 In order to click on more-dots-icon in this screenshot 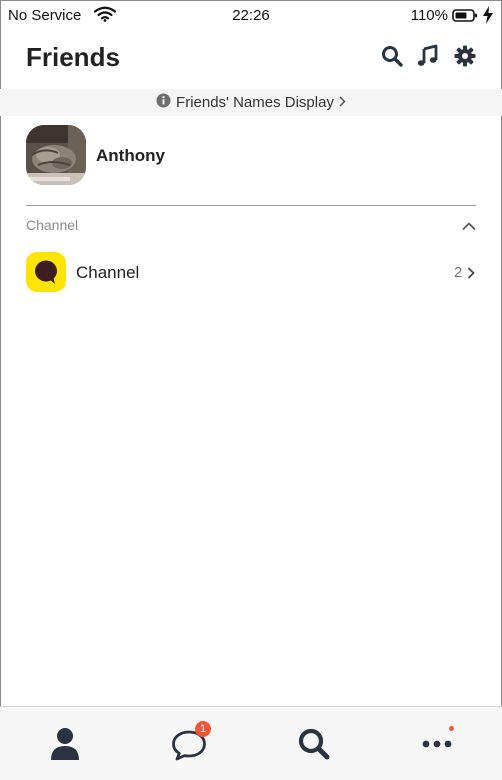, I will do `click(437, 744)`.